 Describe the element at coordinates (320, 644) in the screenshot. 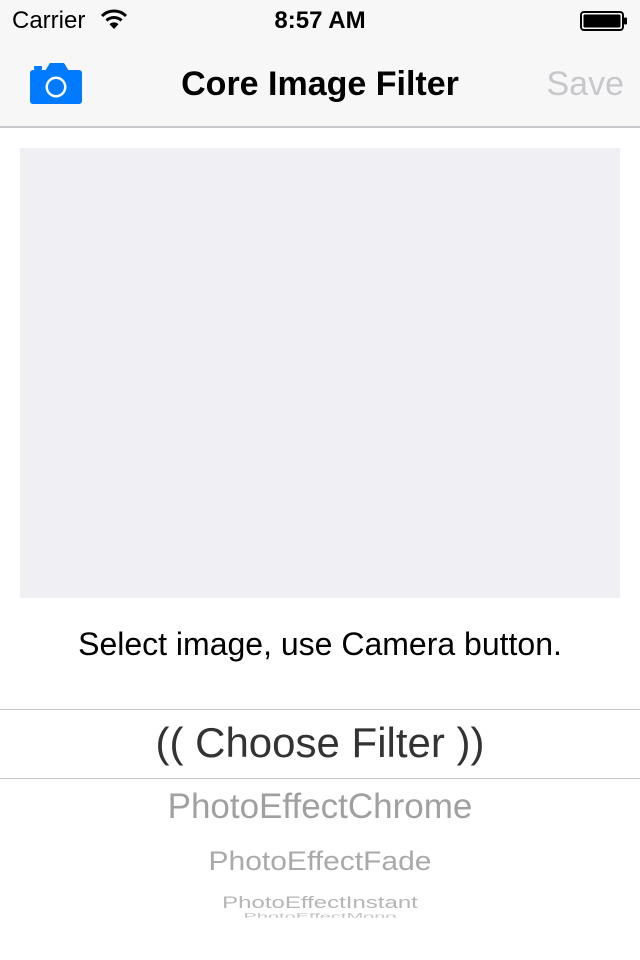

I see `instruction-label: Select image, use Camera button.` at that location.